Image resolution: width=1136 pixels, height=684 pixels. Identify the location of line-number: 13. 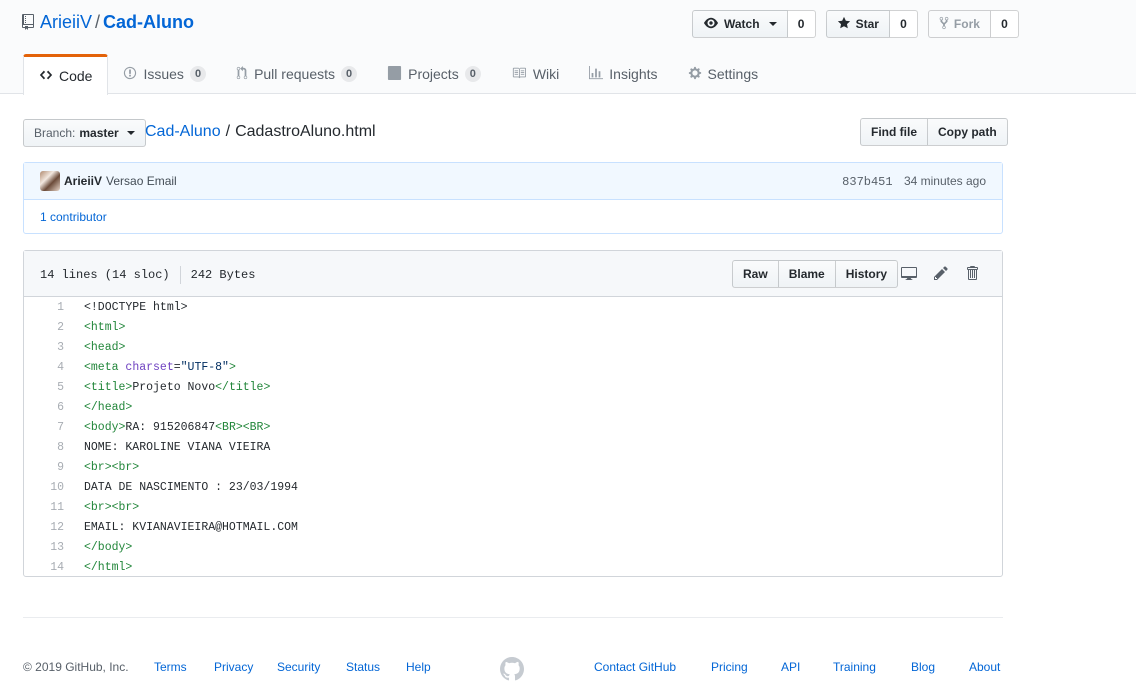
(44, 547).